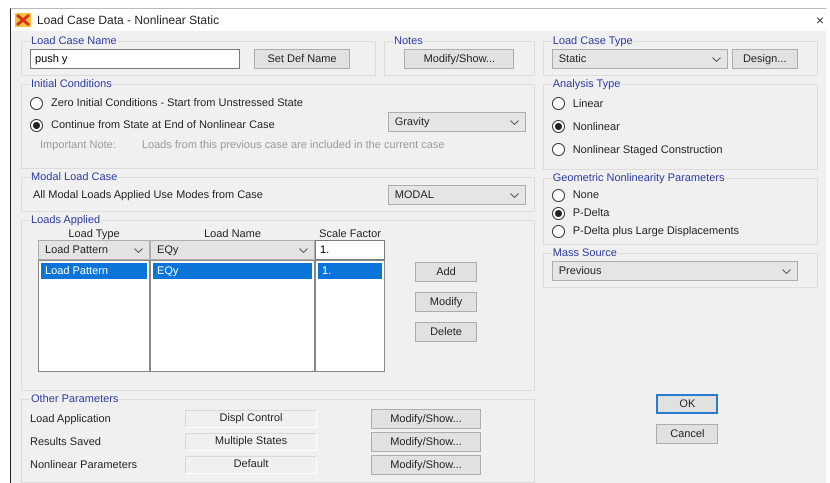  What do you see at coordinates (587, 84) in the screenshot?
I see `group-title: Analysis Type` at bounding box center [587, 84].